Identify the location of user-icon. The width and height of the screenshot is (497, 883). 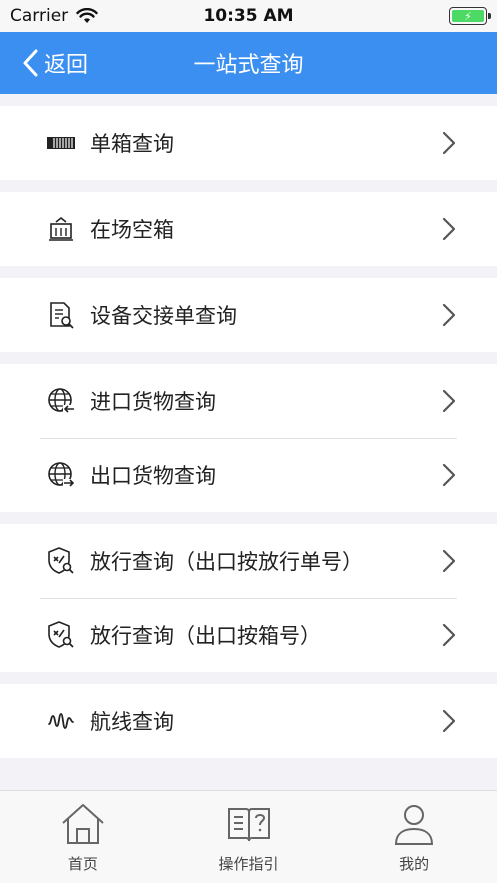
(414, 825).